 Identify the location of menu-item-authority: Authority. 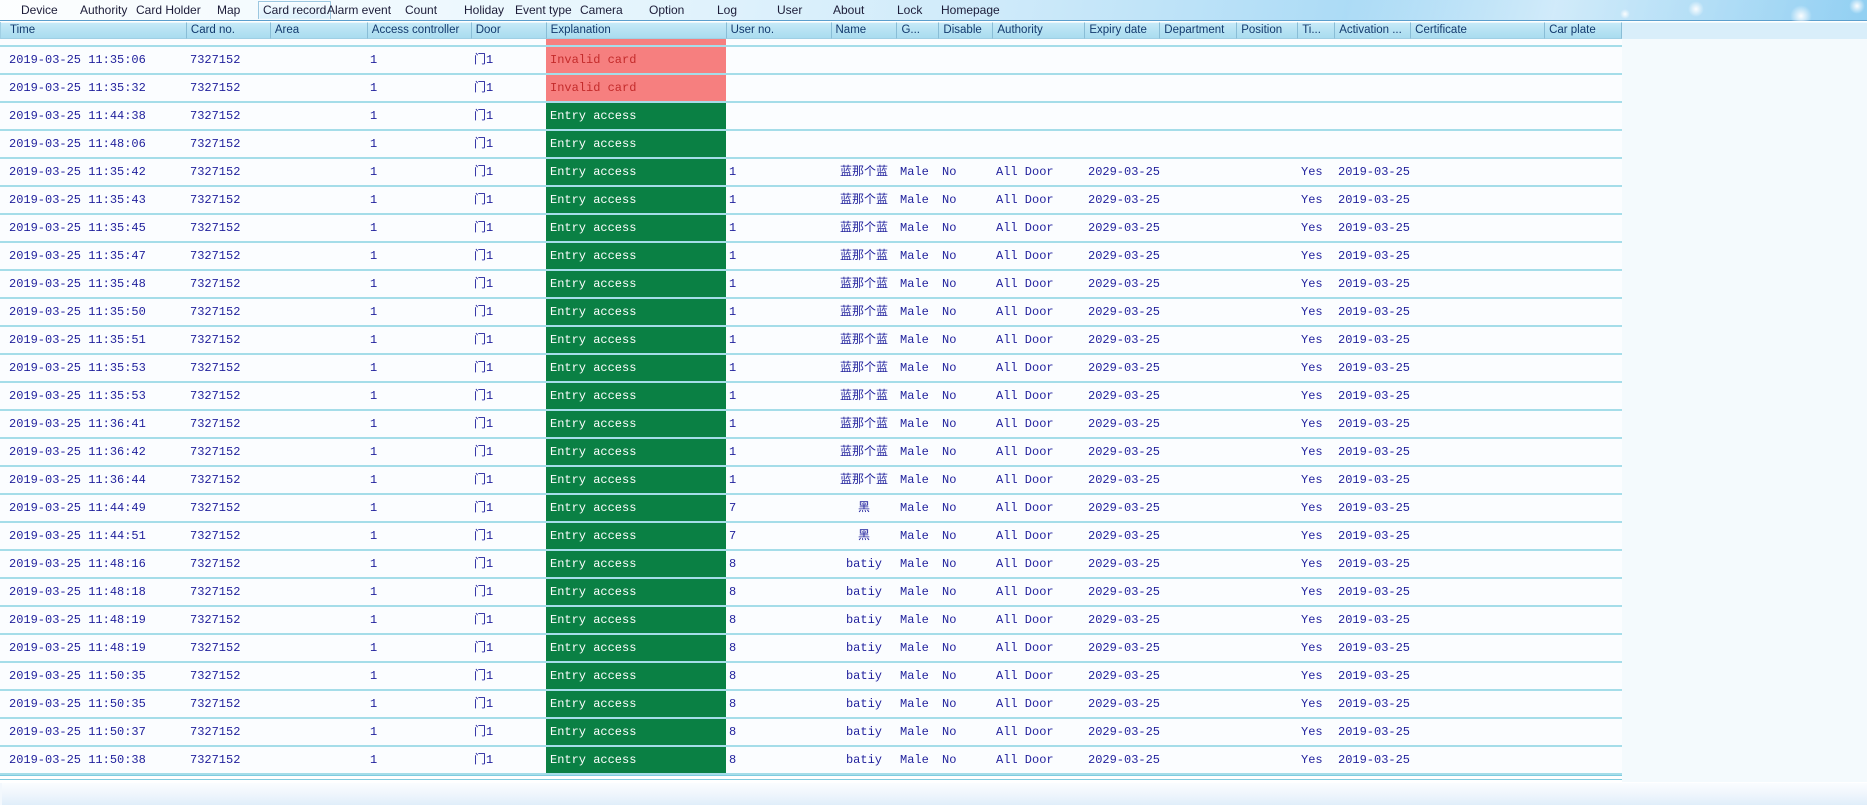
(103, 10).